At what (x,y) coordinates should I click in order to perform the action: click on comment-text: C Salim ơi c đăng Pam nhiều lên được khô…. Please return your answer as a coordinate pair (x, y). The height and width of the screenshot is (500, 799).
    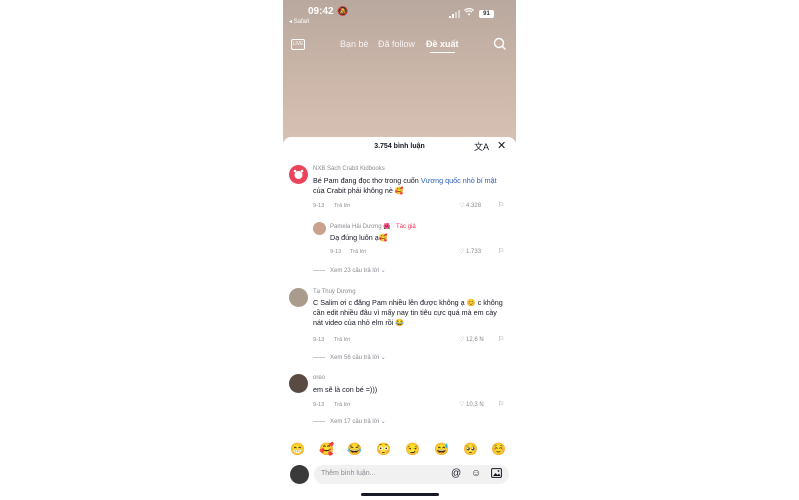
    Looking at the image, I should click on (408, 312).